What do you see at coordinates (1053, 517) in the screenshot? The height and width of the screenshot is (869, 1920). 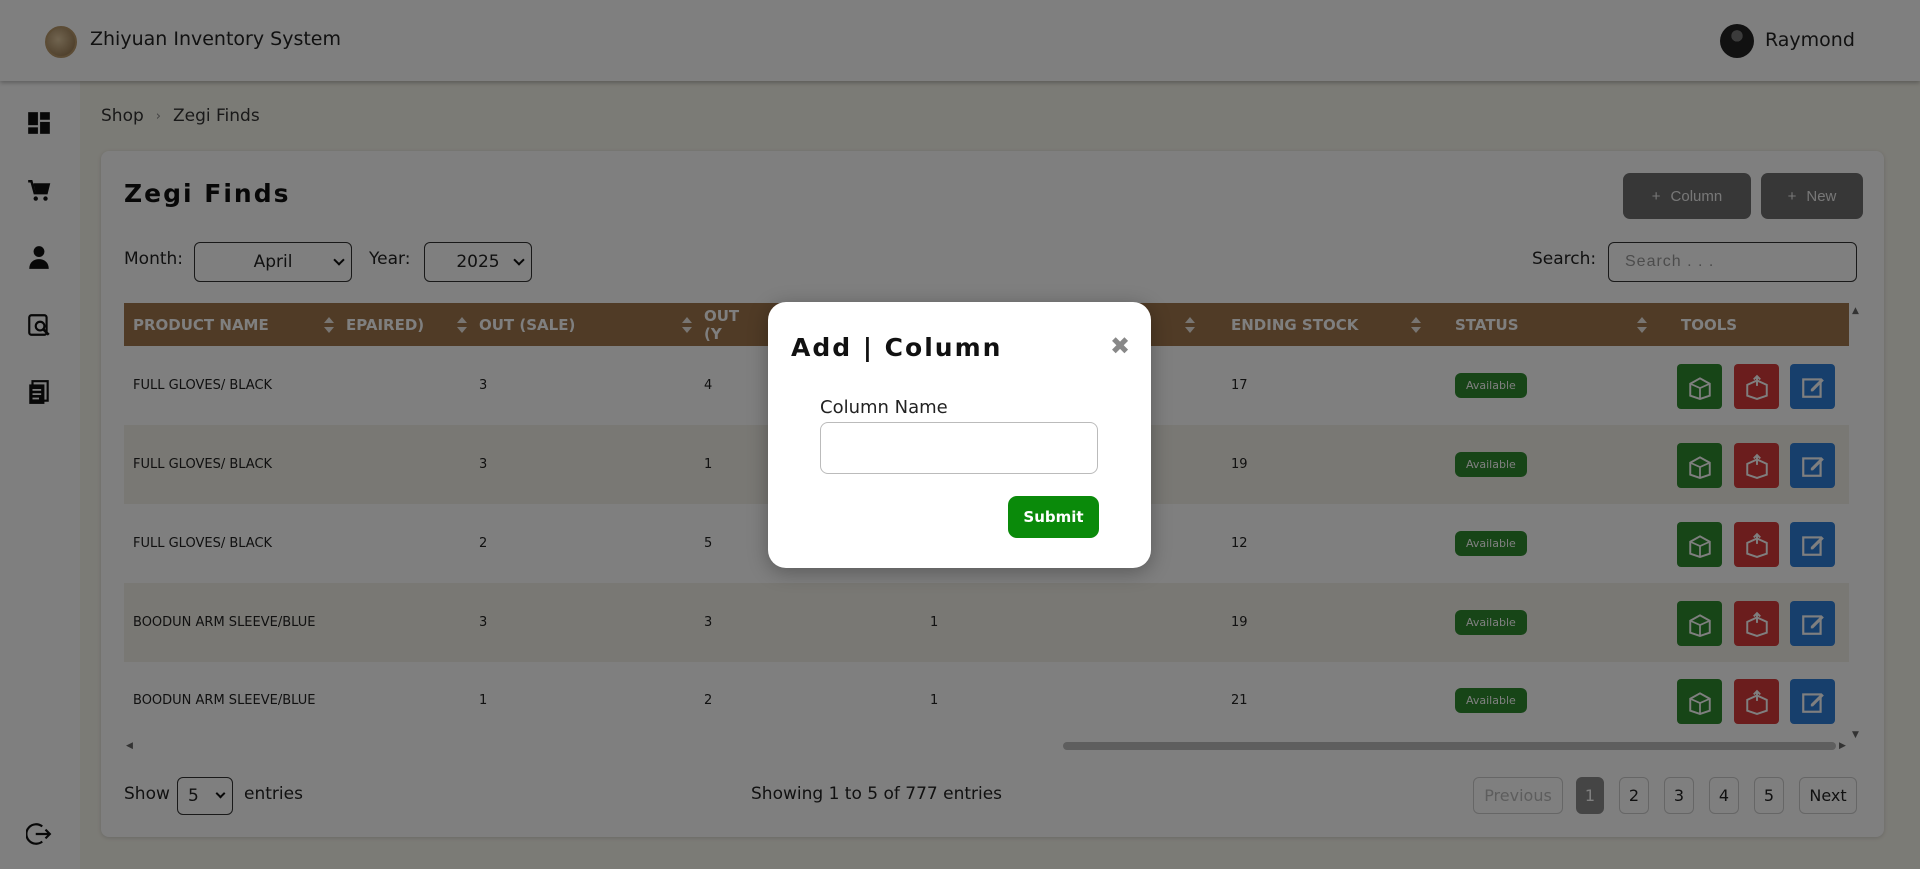 I see `submit-button: Submit` at bounding box center [1053, 517].